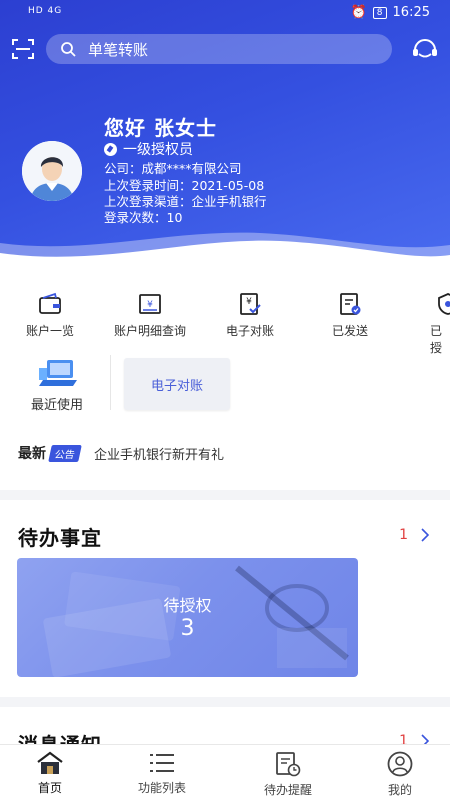  I want to click on pen-icon, so click(110, 149).